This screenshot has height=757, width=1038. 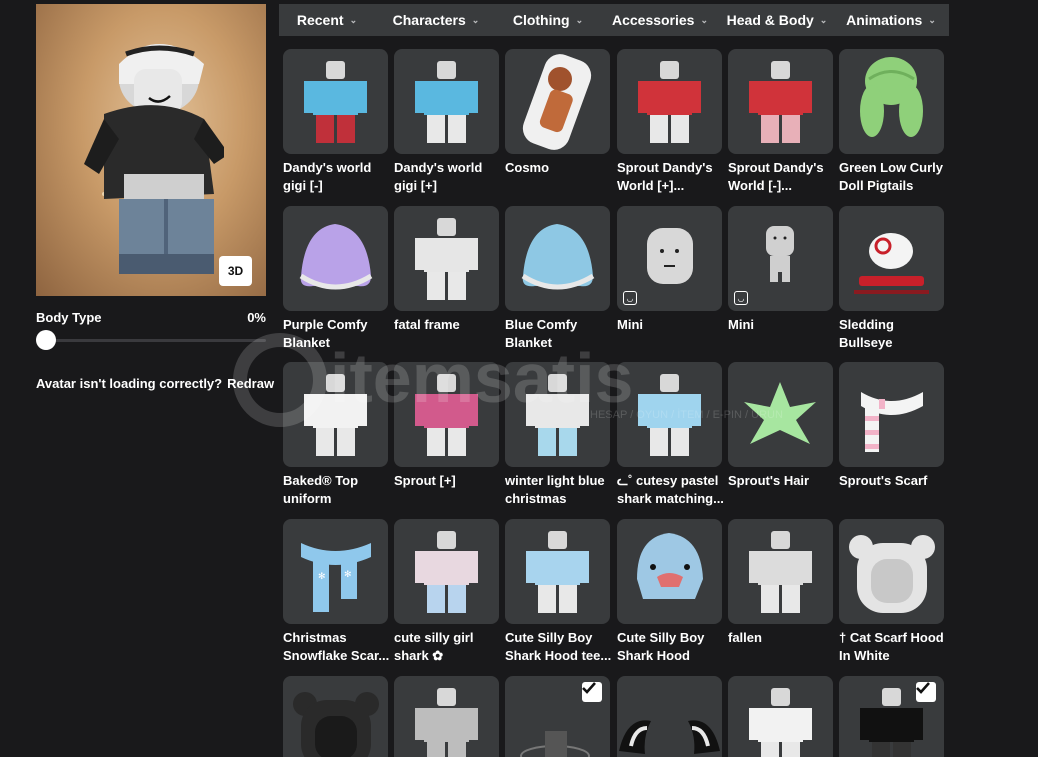 I want to click on view-3d-button: 3D, so click(x=235, y=271).